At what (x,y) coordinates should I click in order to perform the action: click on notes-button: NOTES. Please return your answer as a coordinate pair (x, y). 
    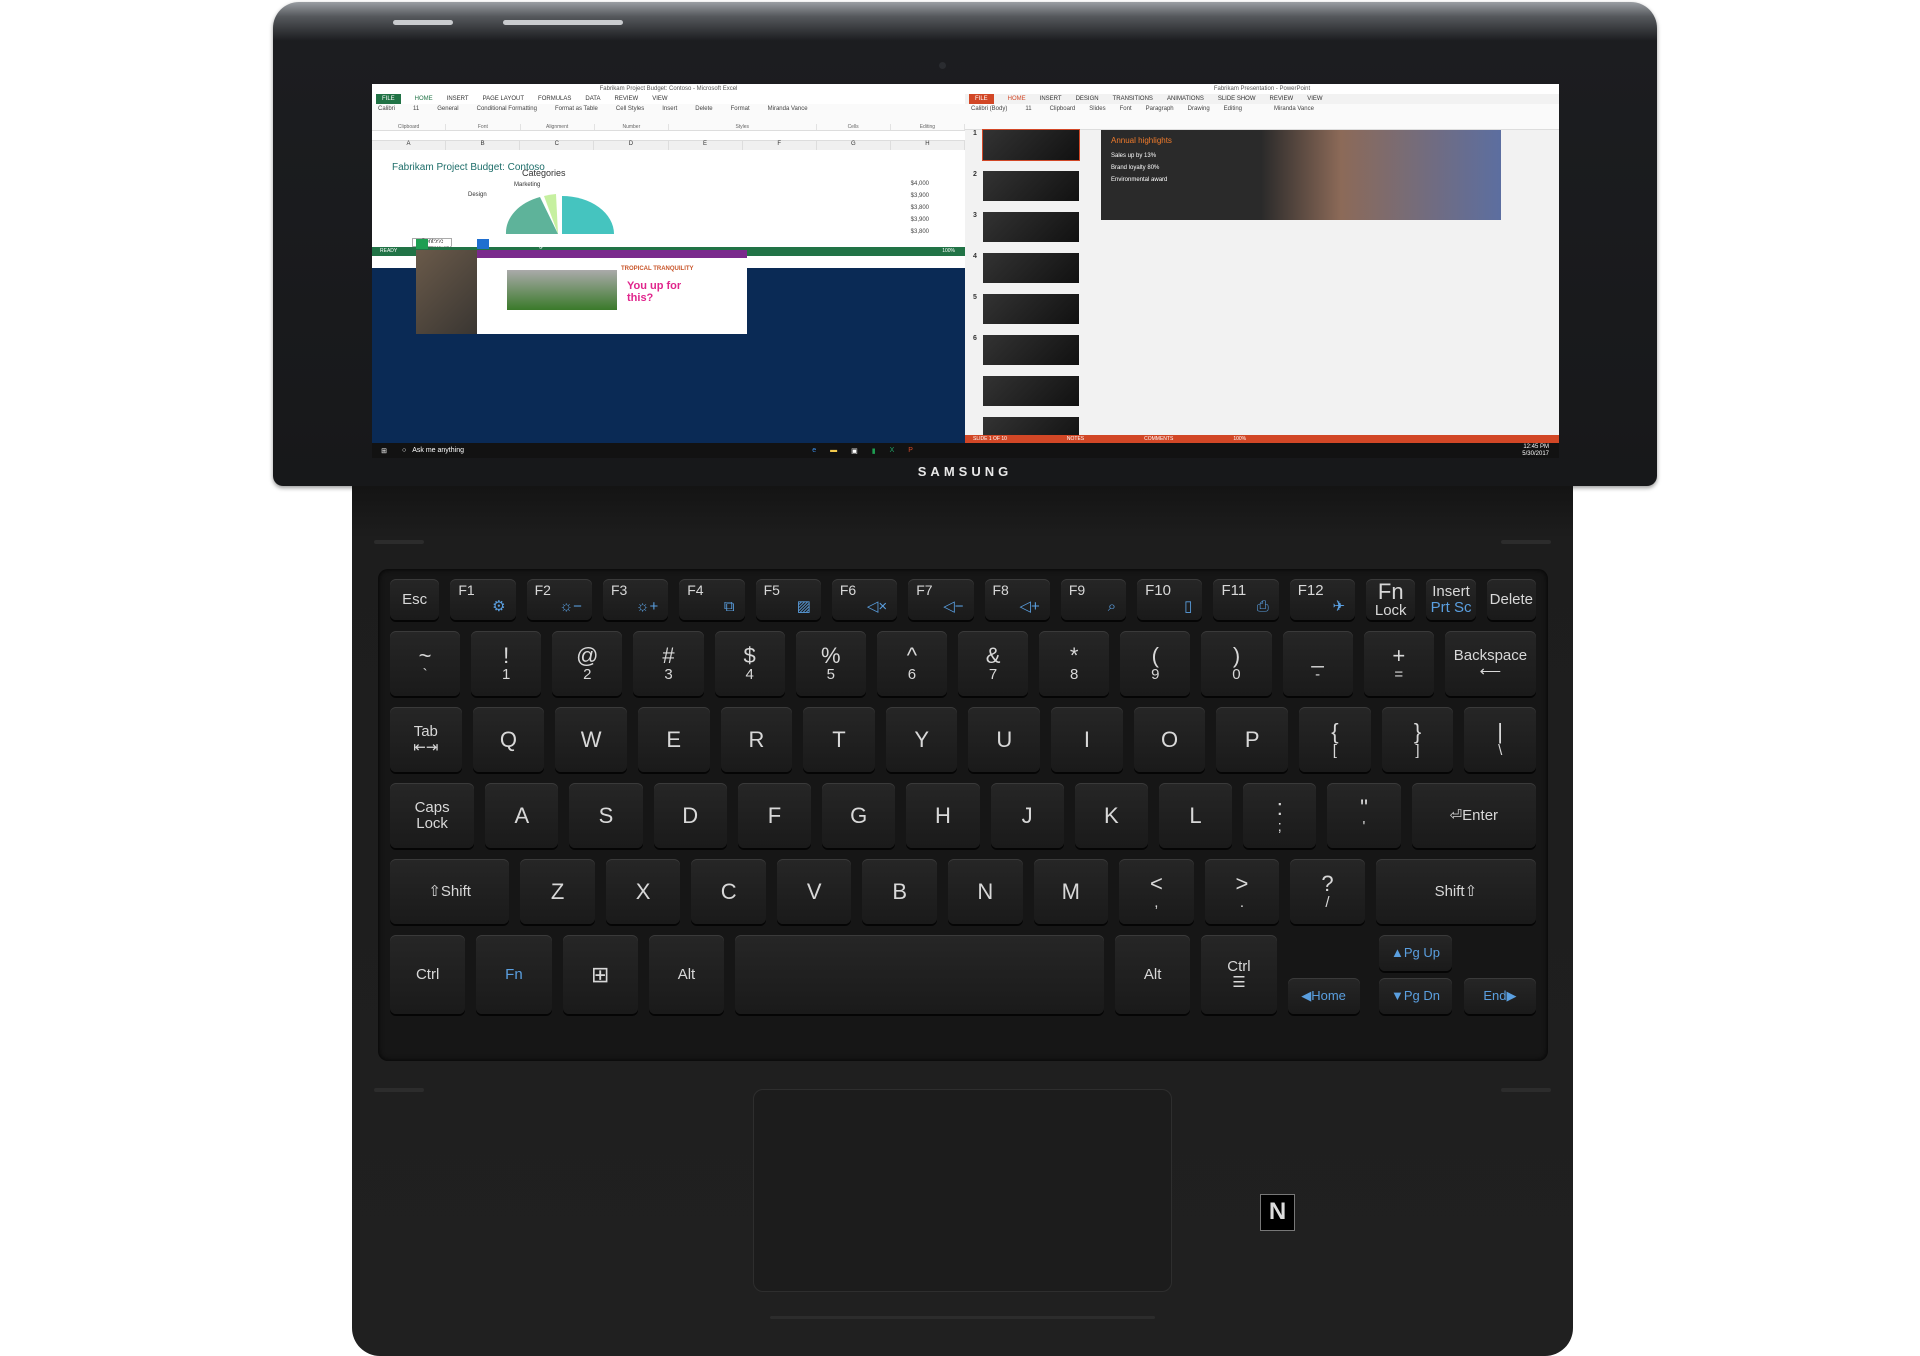
    Looking at the image, I should click on (1075, 439).